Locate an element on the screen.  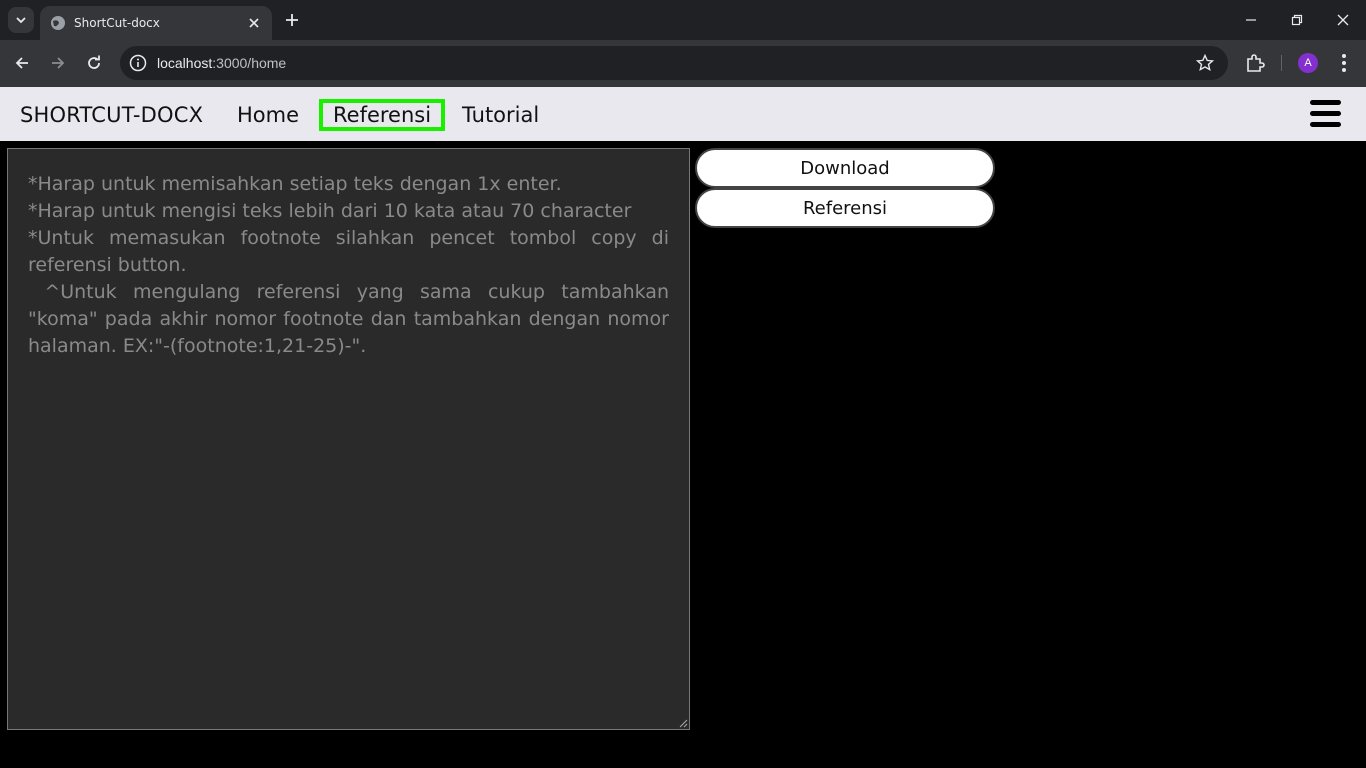
bookmark-star-icon is located at coordinates (1205, 63).